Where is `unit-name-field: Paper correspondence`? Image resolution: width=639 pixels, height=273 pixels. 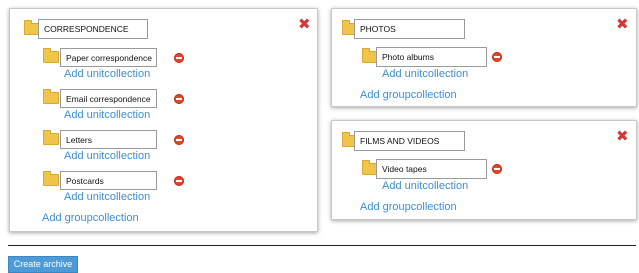 unit-name-field: Paper correspondence is located at coordinates (108, 57).